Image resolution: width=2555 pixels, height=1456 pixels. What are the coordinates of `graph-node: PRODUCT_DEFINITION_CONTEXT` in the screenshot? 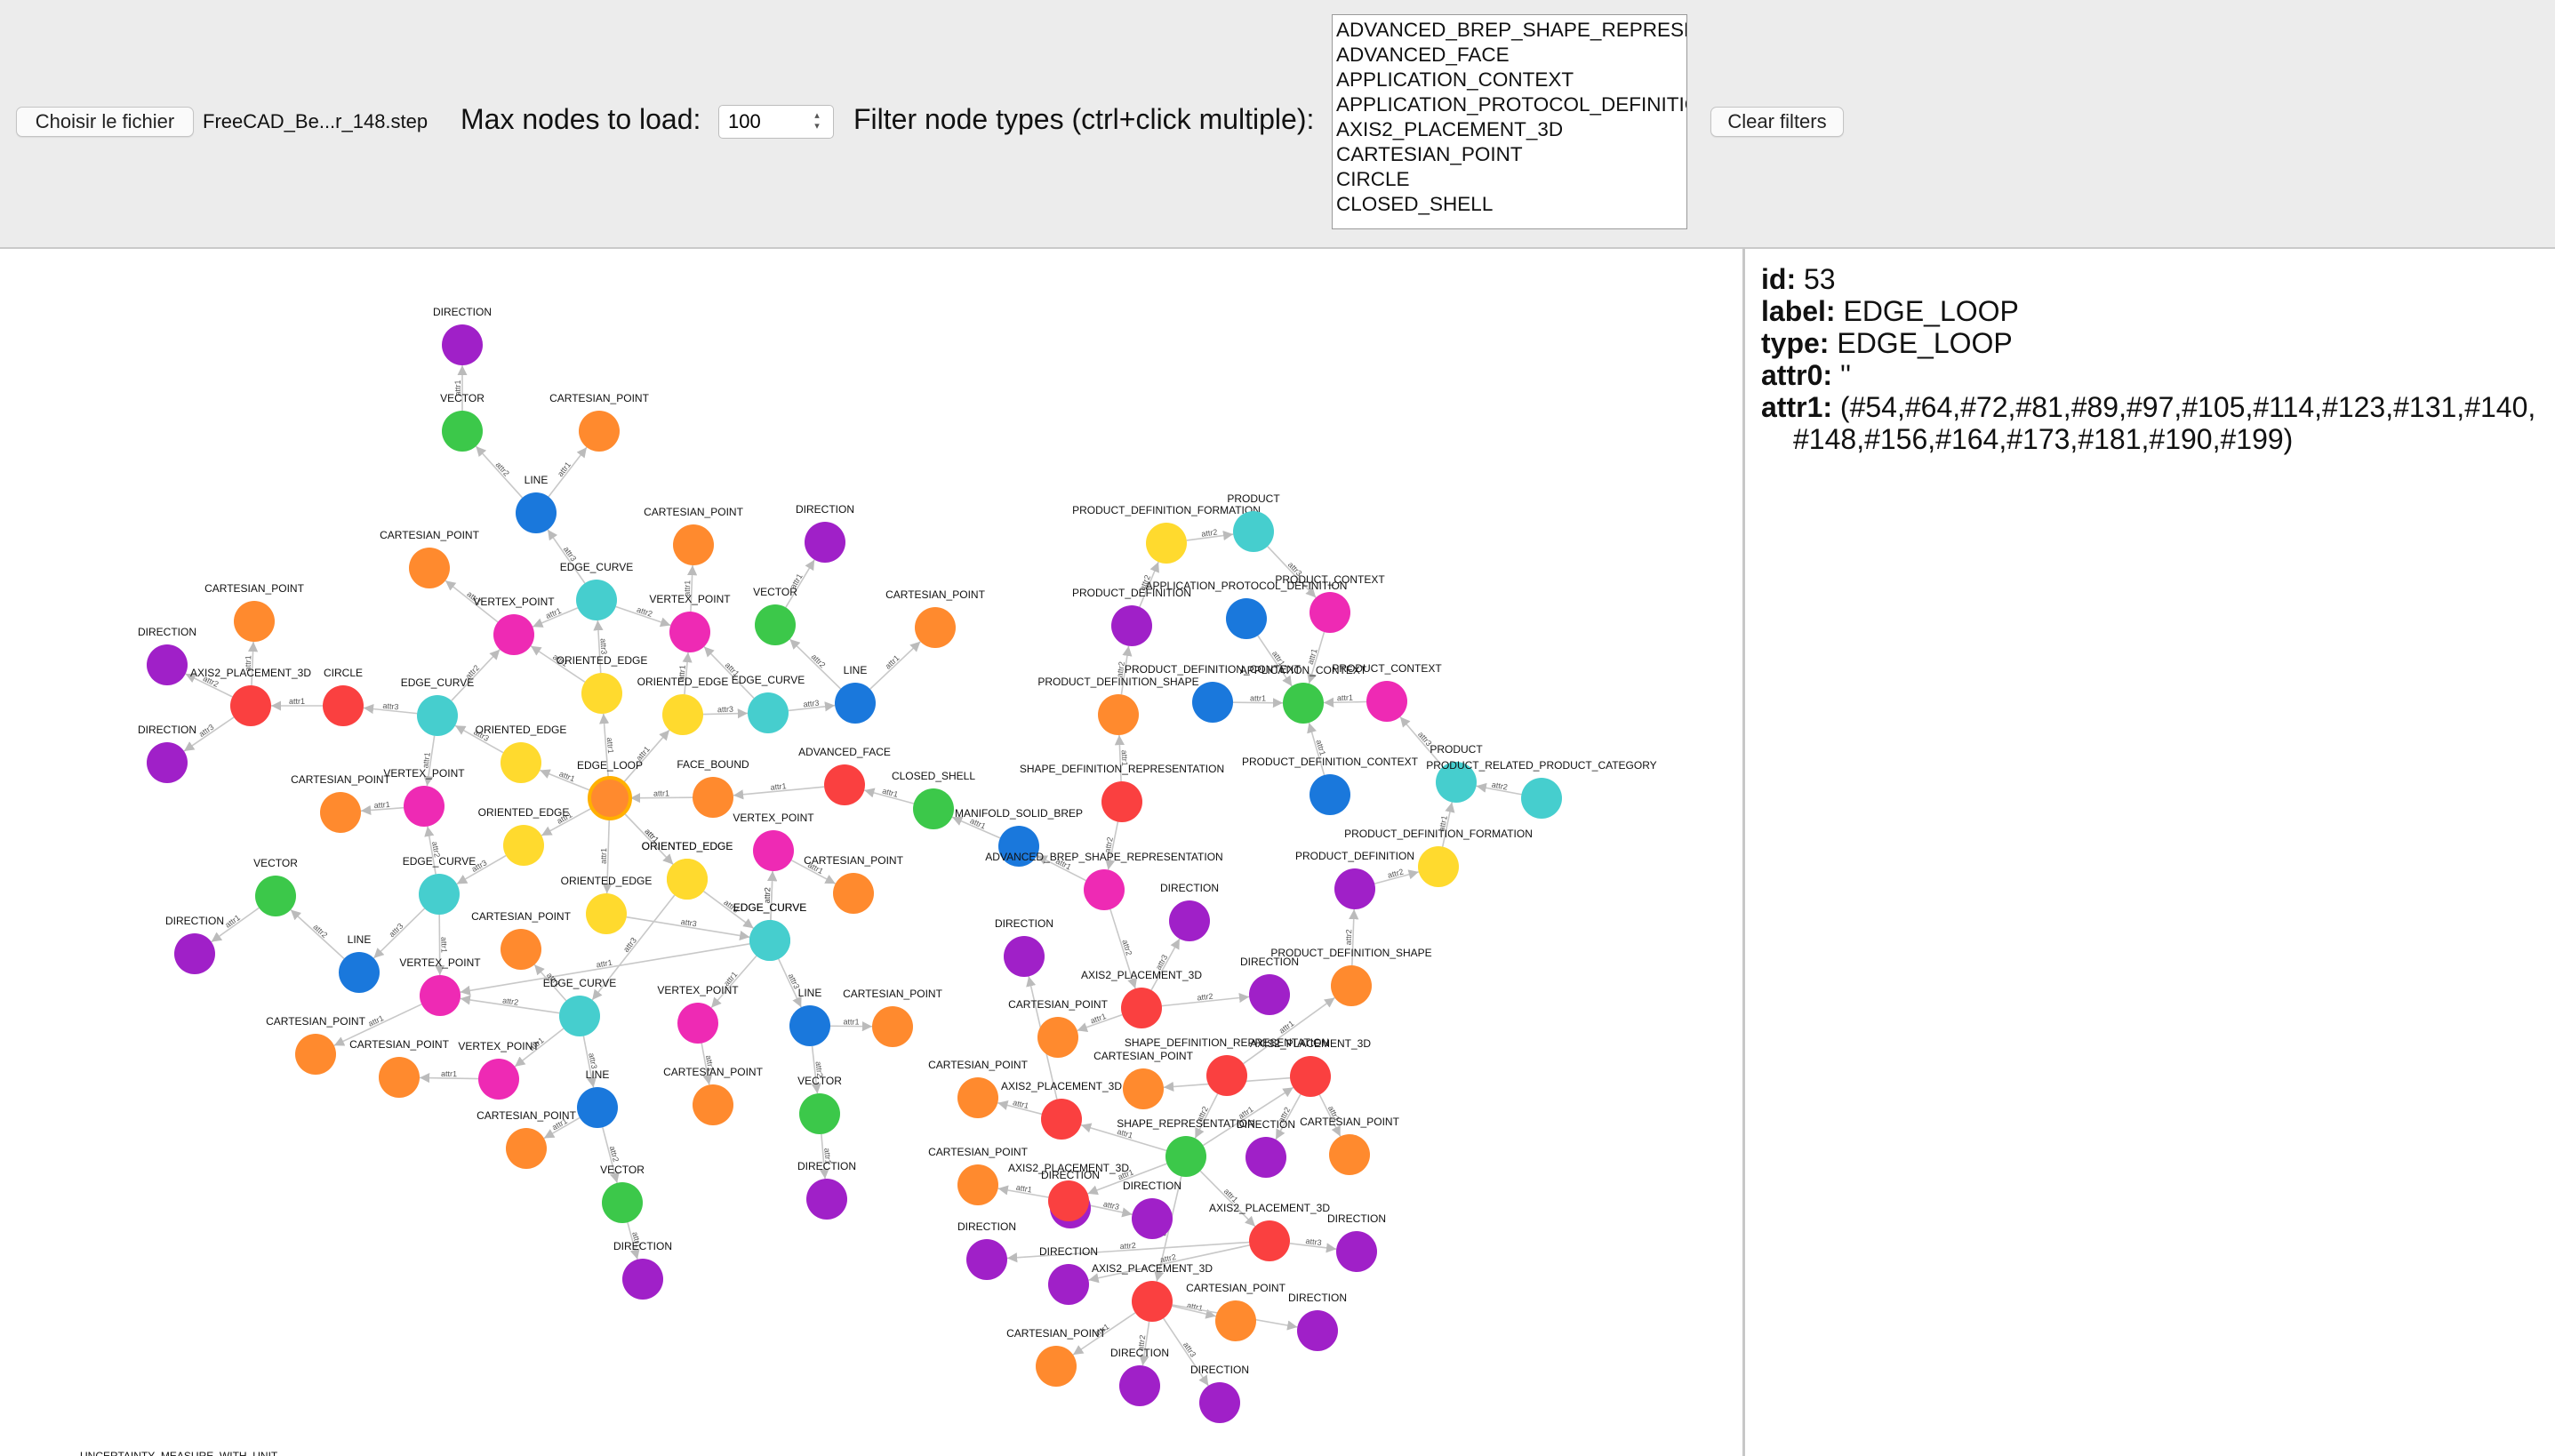 It's located at (1330, 785).